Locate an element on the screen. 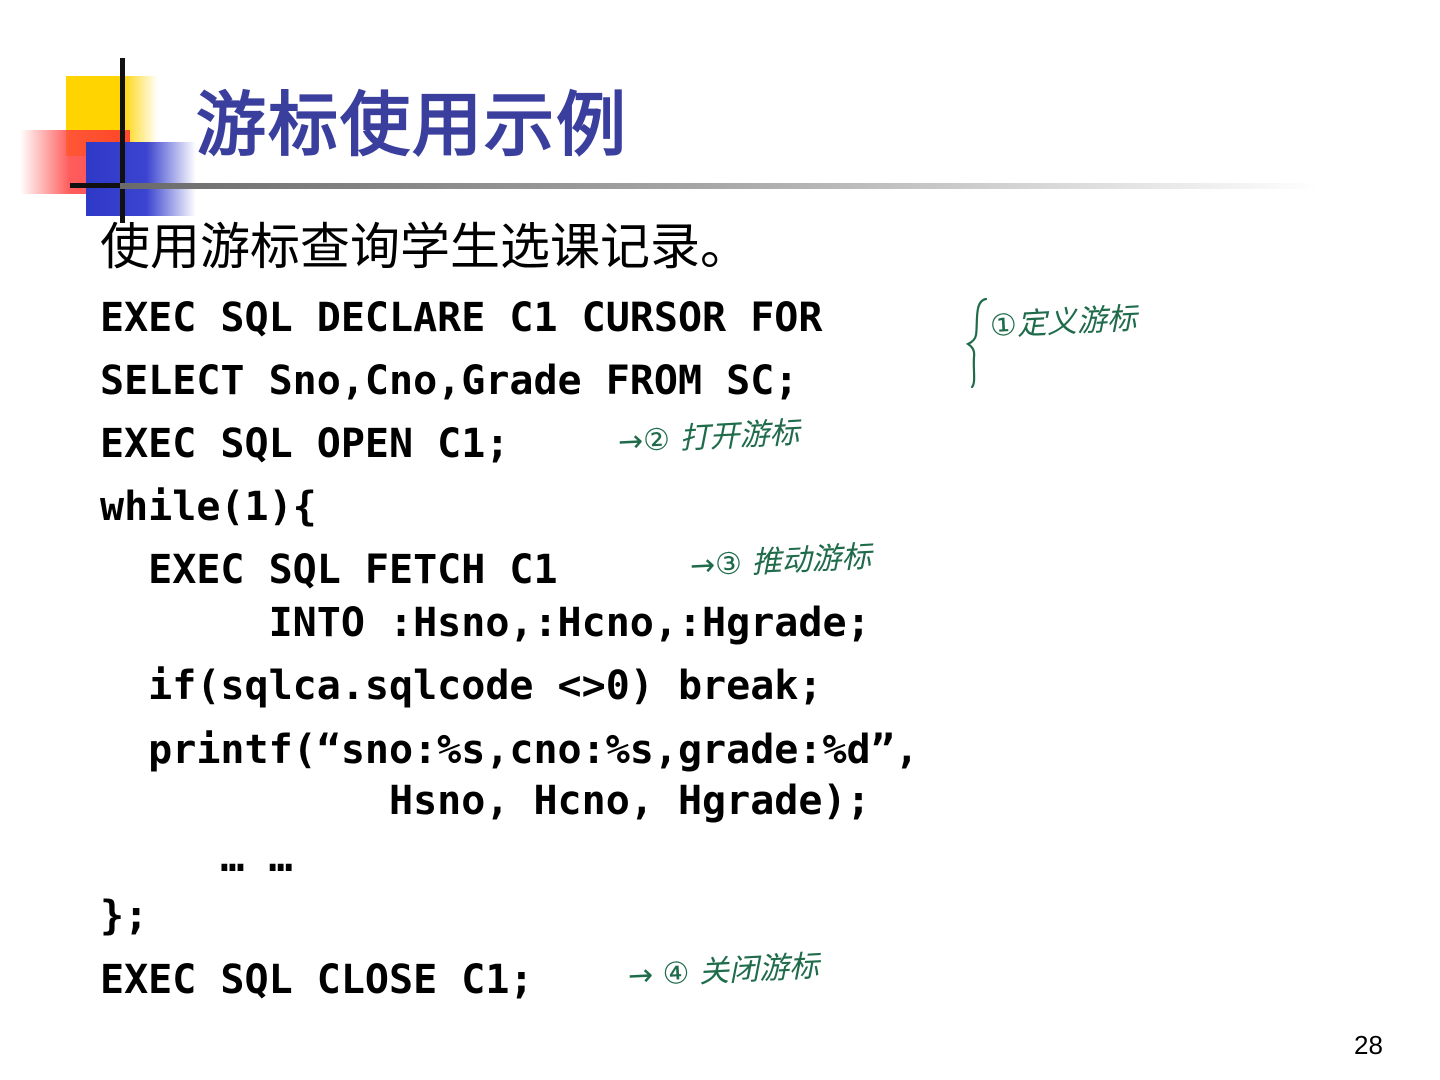 The width and height of the screenshot is (1440, 1080). code-line: if(sqlca.sqlcode <>0) break; is located at coordinates (461, 686).